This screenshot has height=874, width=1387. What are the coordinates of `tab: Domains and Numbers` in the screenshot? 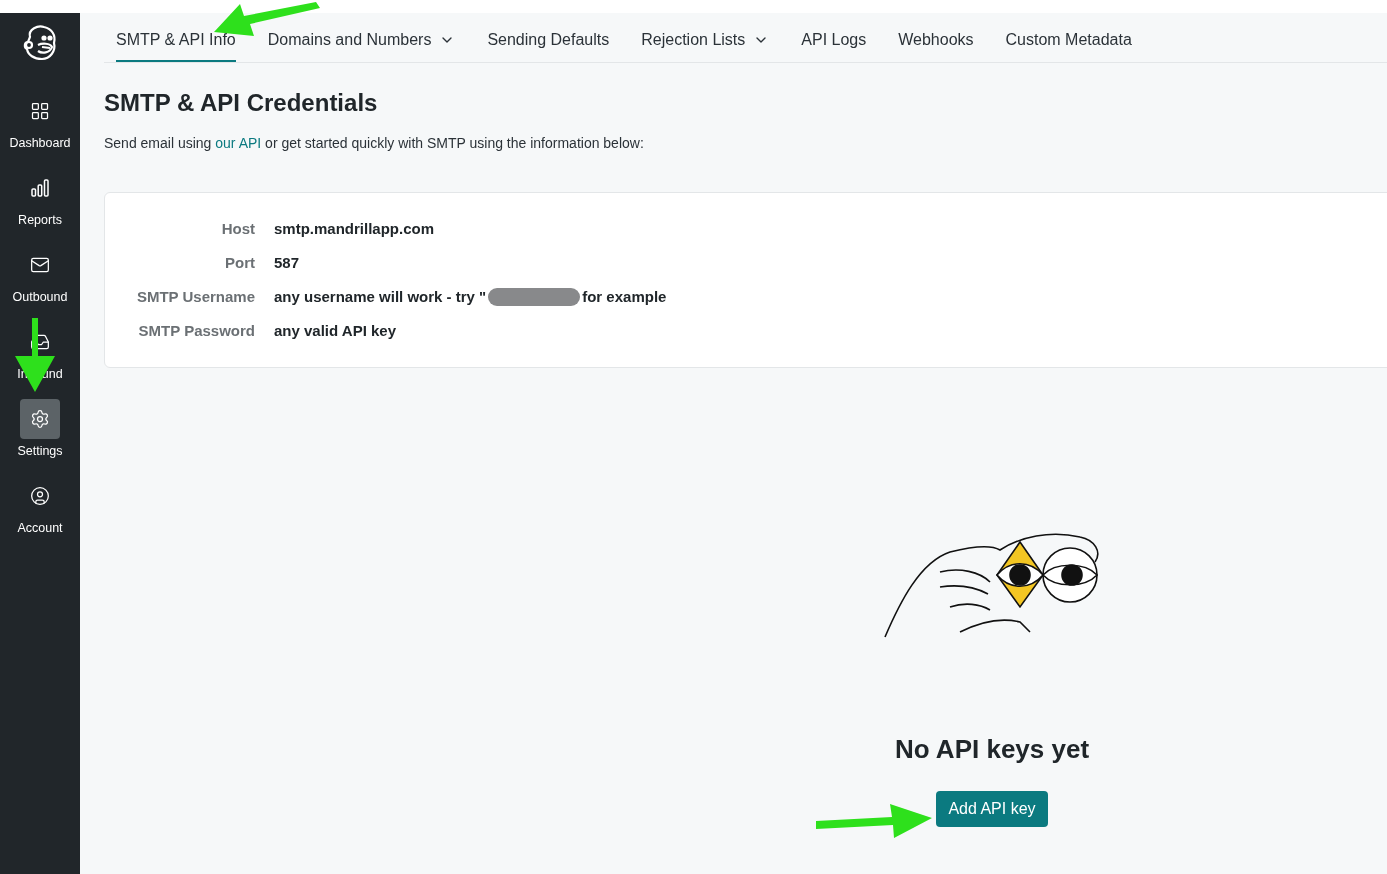 It's located at (361, 45).